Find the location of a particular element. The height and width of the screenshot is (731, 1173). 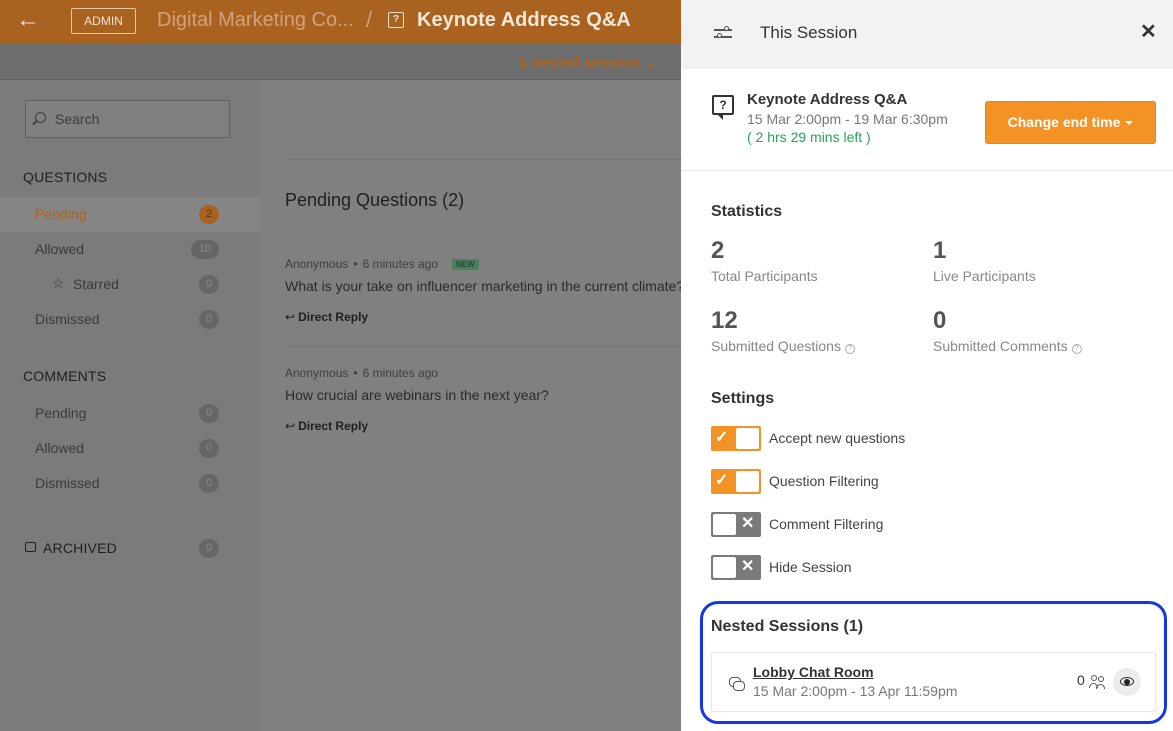

session-name: Keynote Address Q&A is located at coordinates (827, 99).